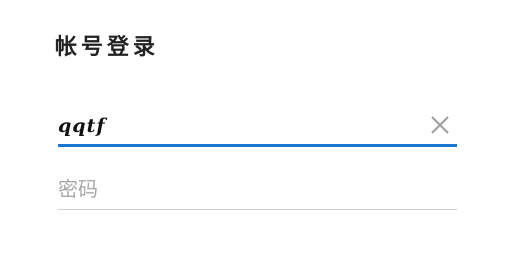 The width and height of the screenshot is (512, 259). I want to click on password-field, so click(257, 191).